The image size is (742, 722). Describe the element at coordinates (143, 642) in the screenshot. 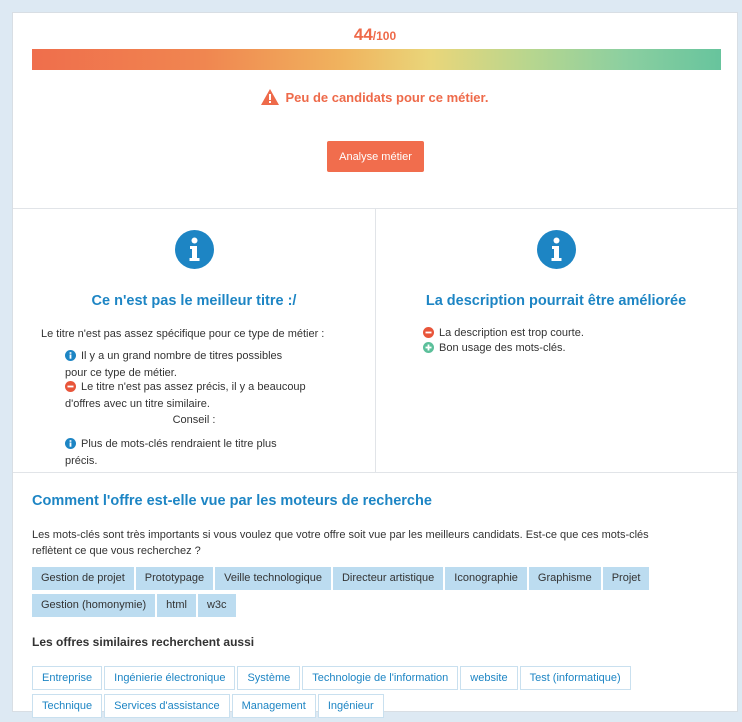

I see `similar-heading: Les offres similaires recherchent aussi` at that location.